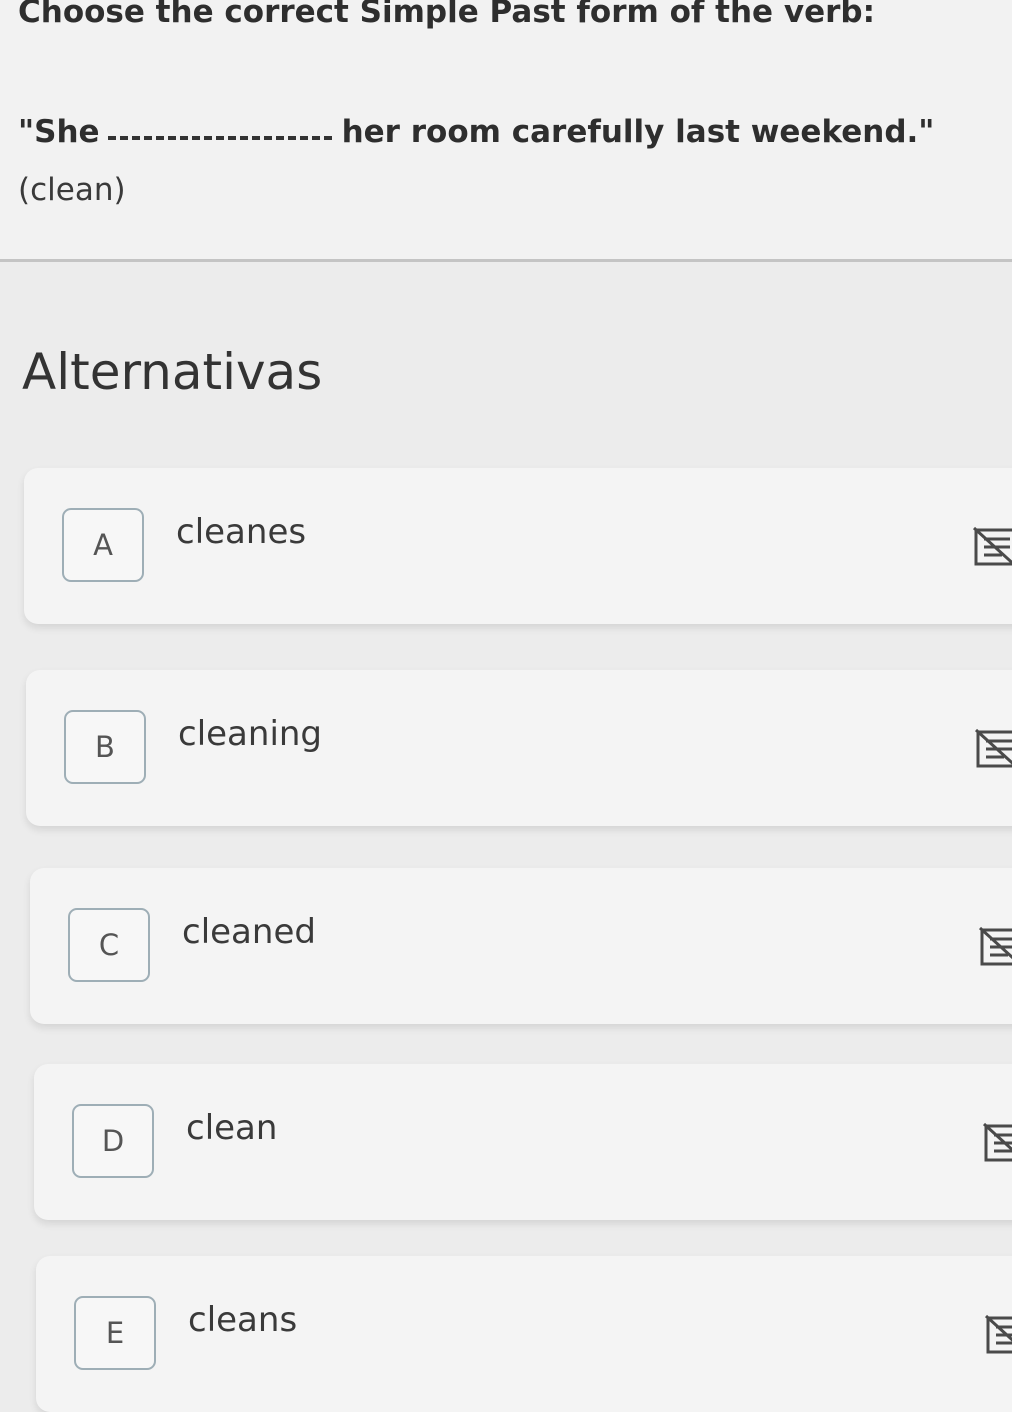 The image size is (1012, 1412). Describe the element at coordinates (219, 138) in the screenshot. I see `answer-blank` at that location.